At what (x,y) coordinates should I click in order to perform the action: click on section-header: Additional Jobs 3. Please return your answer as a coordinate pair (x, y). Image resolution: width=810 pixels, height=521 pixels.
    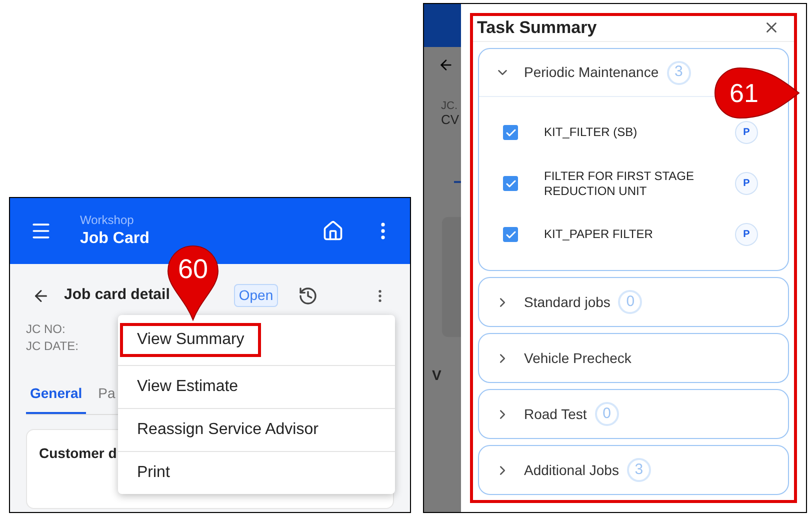
    Looking at the image, I should click on (633, 470).